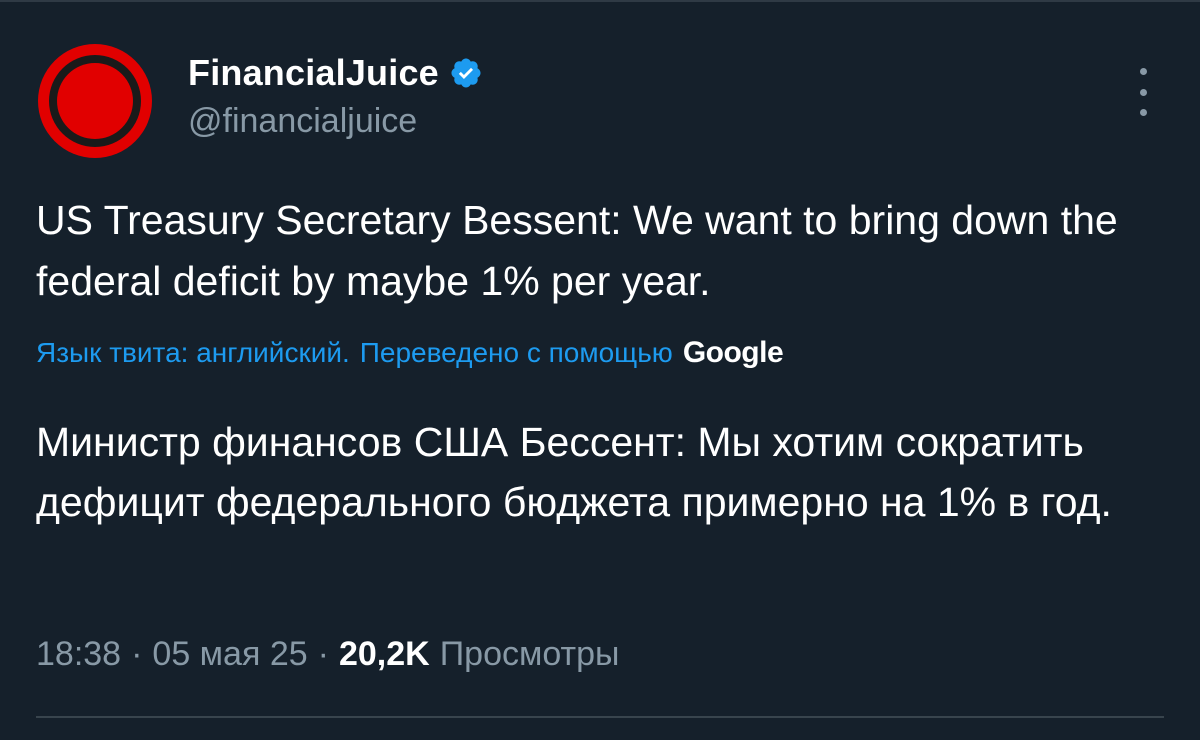  What do you see at coordinates (600, 1) in the screenshot?
I see `top-border` at bounding box center [600, 1].